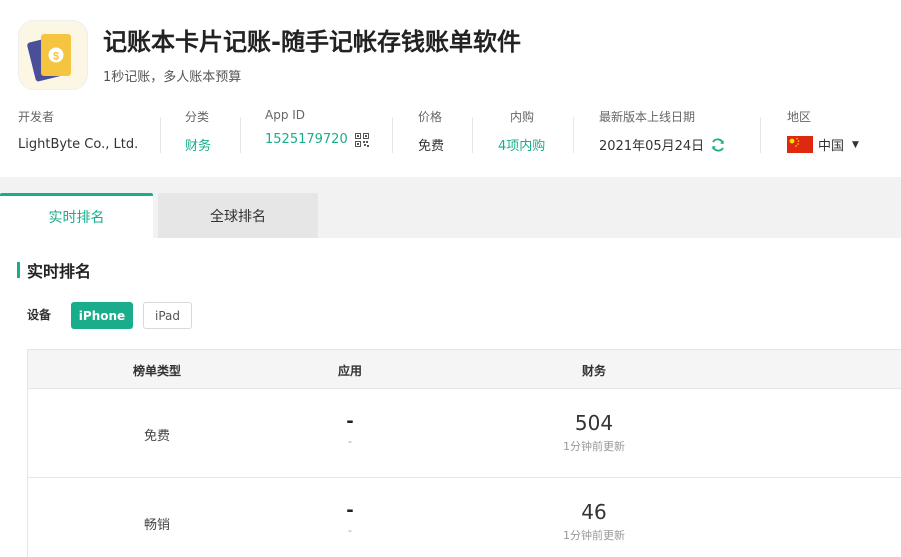  I want to click on appid-value: 1525179720, so click(317, 139).